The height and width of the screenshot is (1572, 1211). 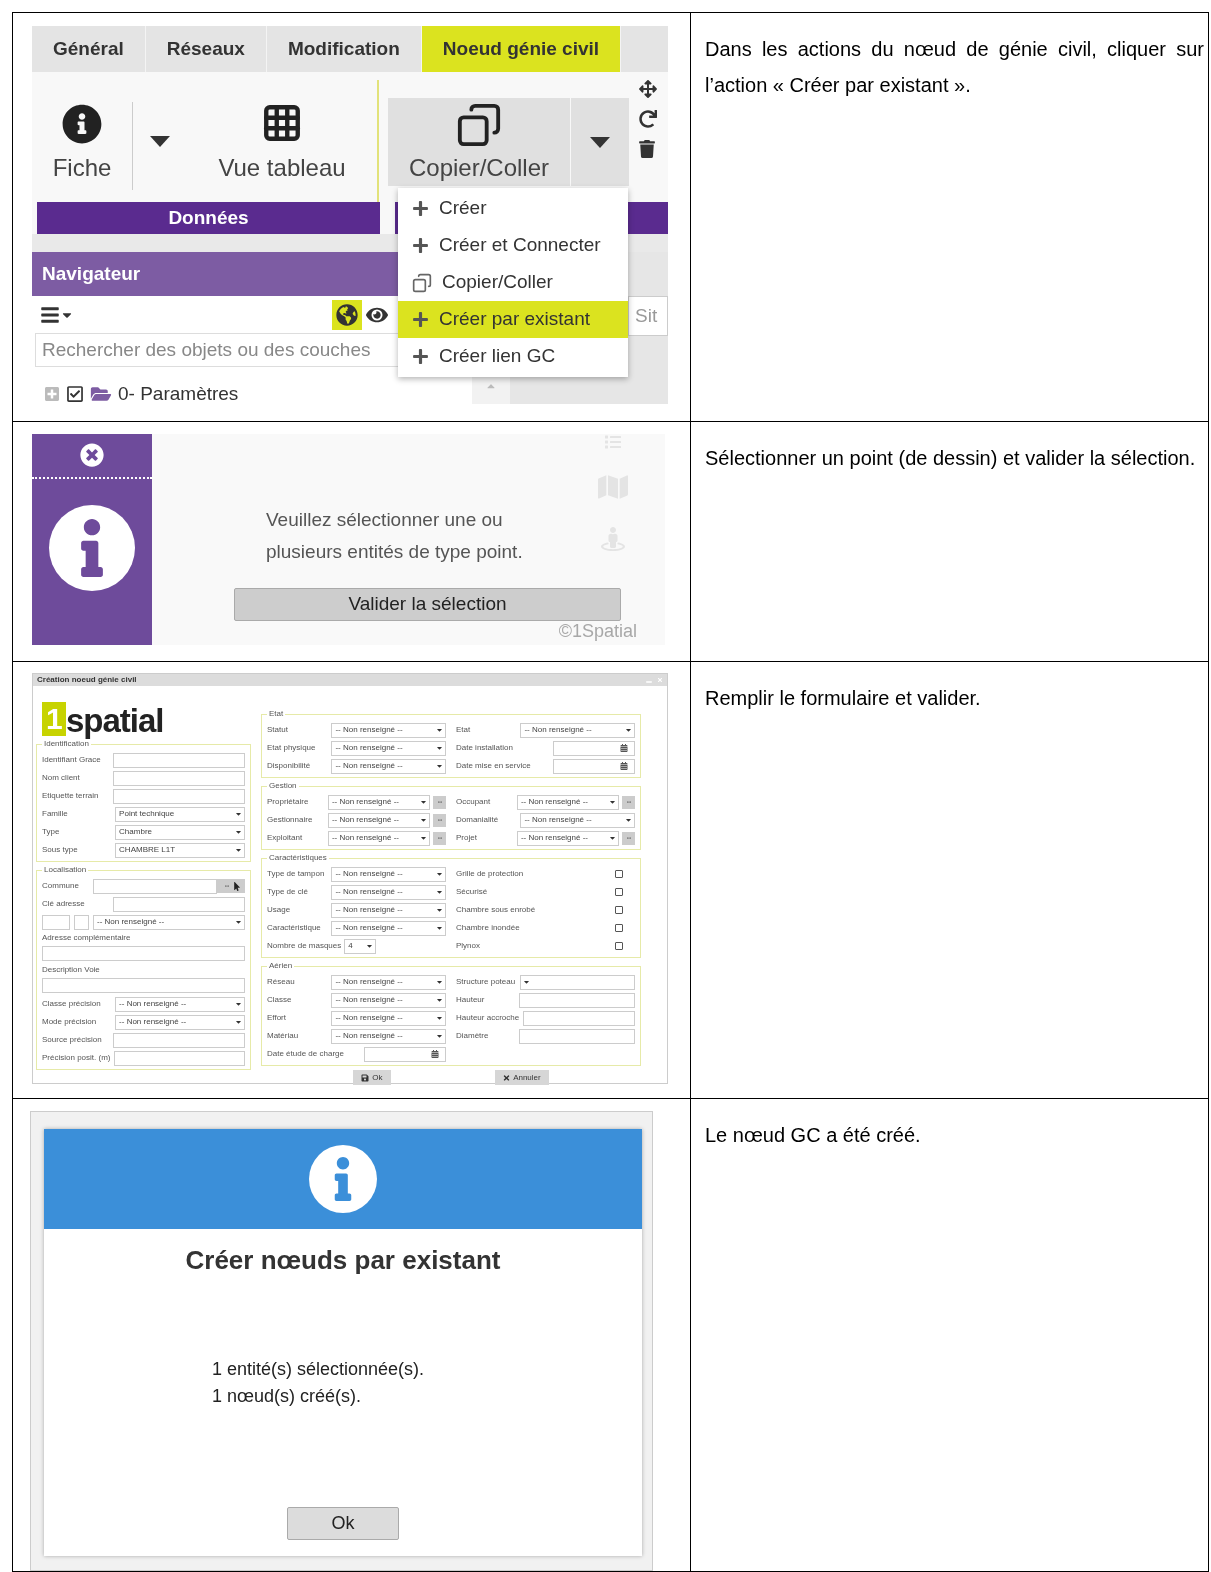 I want to click on trash-icon, so click(x=647, y=149).